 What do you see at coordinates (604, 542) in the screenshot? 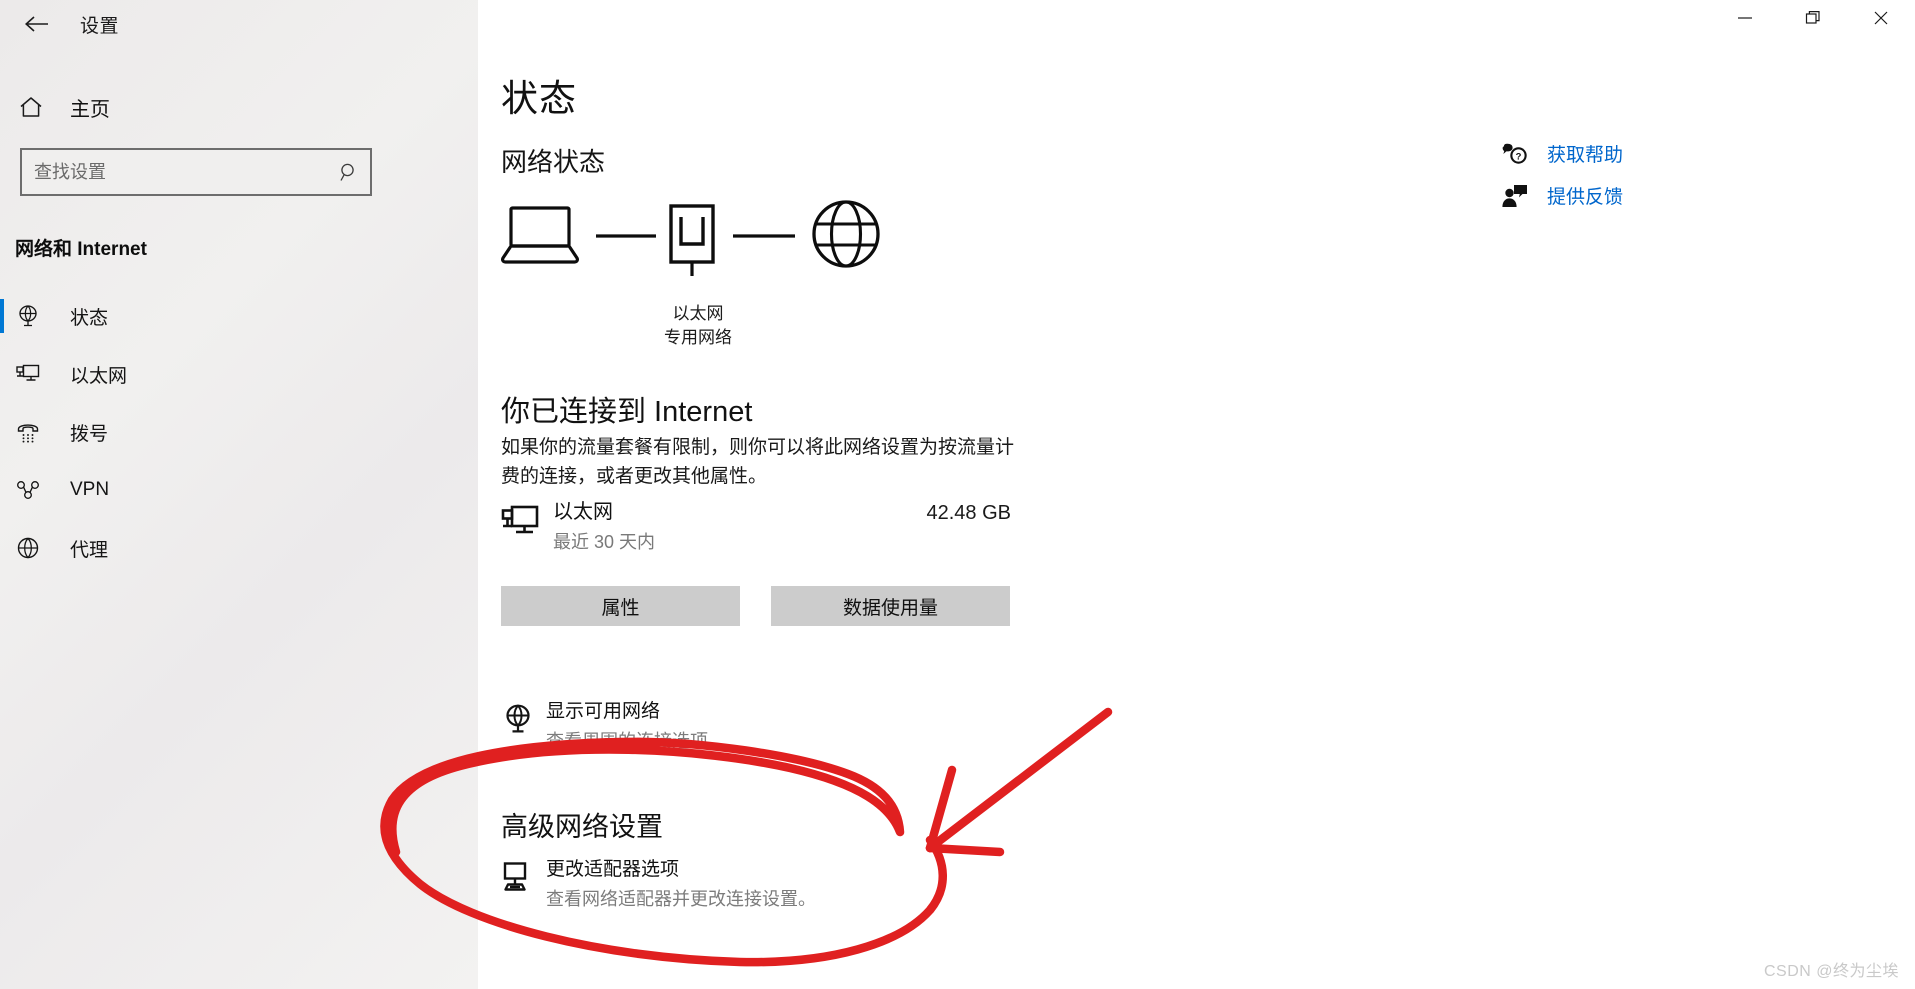
I see `ethernet-usage-period: 最近 30 天内` at bounding box center [604, 542].